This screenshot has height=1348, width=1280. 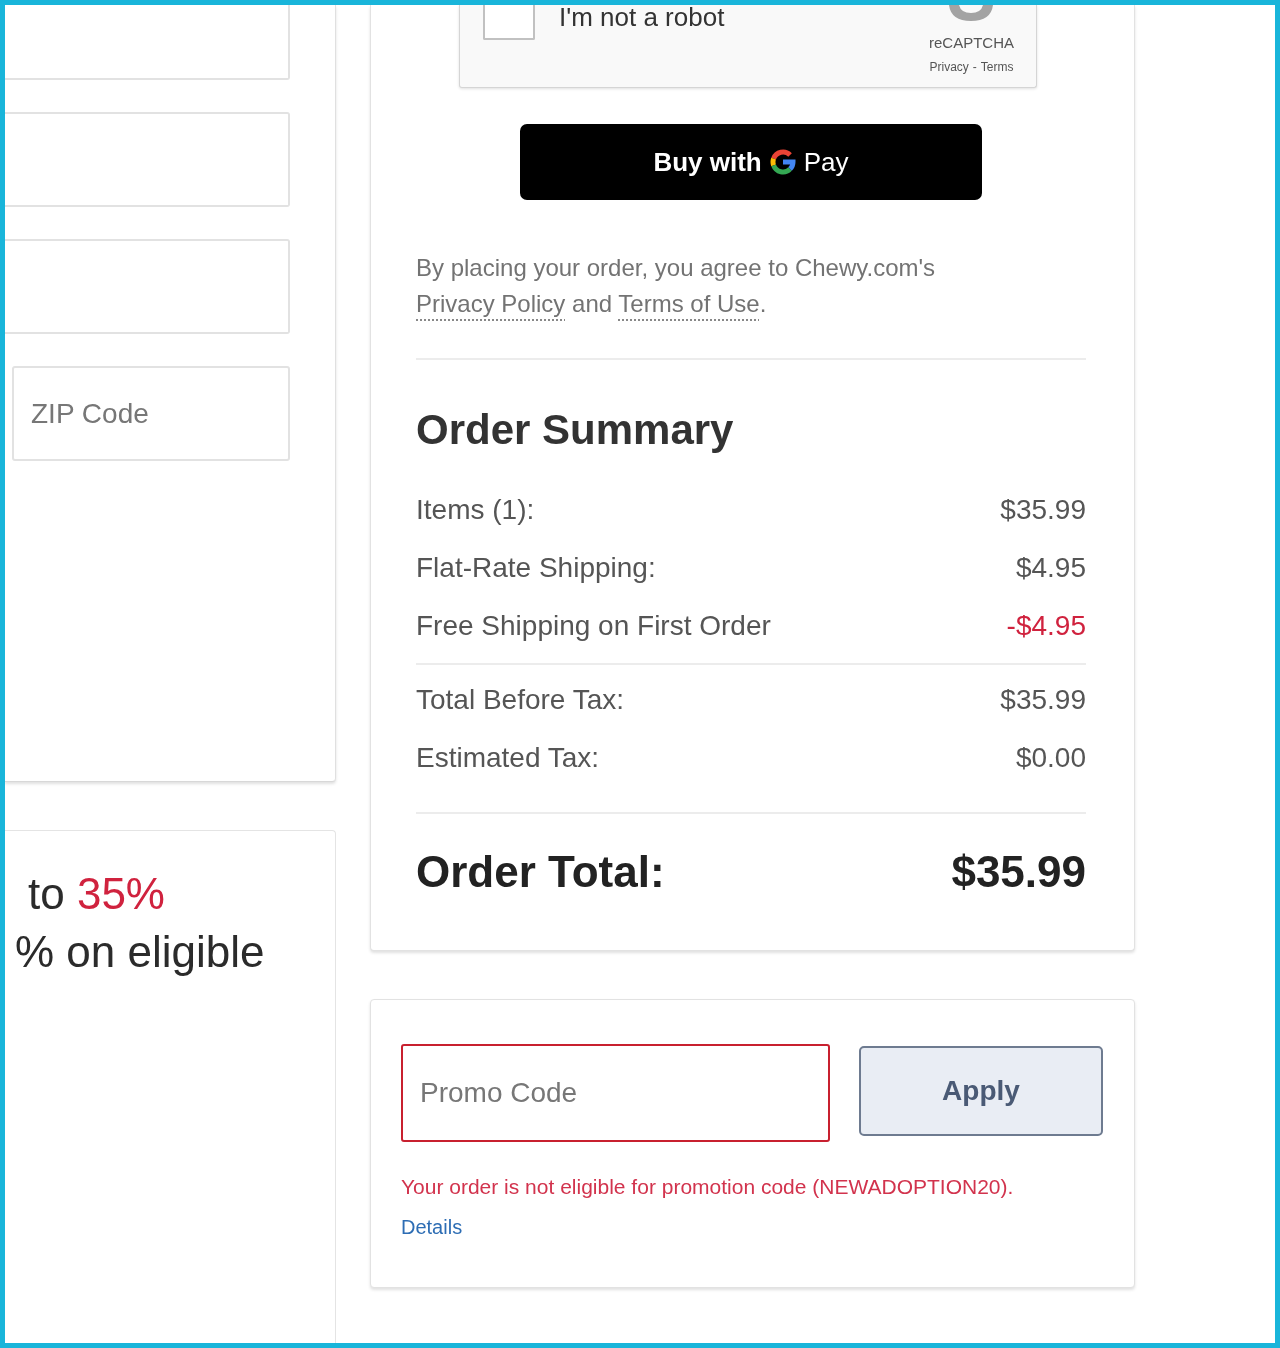 I want to click on checkbox, so click(x=509, y=22).